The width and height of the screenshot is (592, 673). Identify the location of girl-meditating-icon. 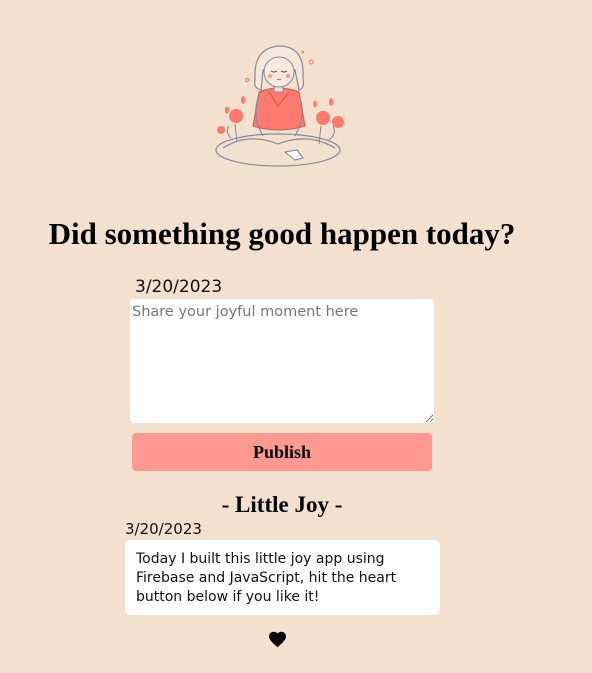
(279, 106).